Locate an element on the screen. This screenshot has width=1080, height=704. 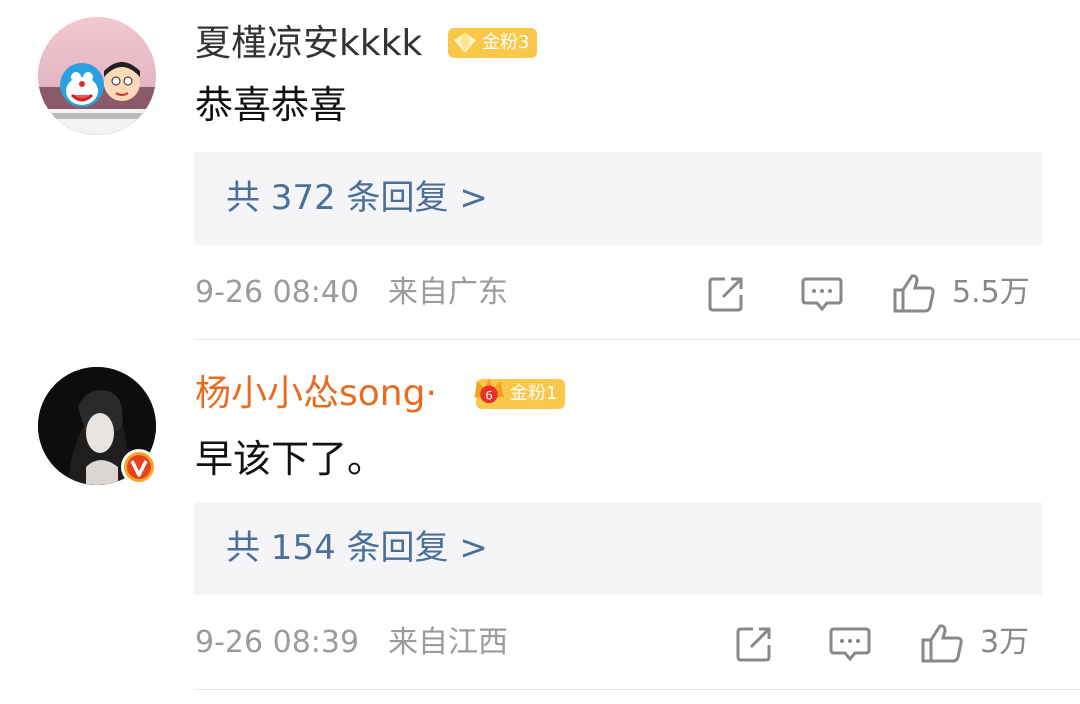
crown-badge-icon: 6 is located at coordinates (489, 391).